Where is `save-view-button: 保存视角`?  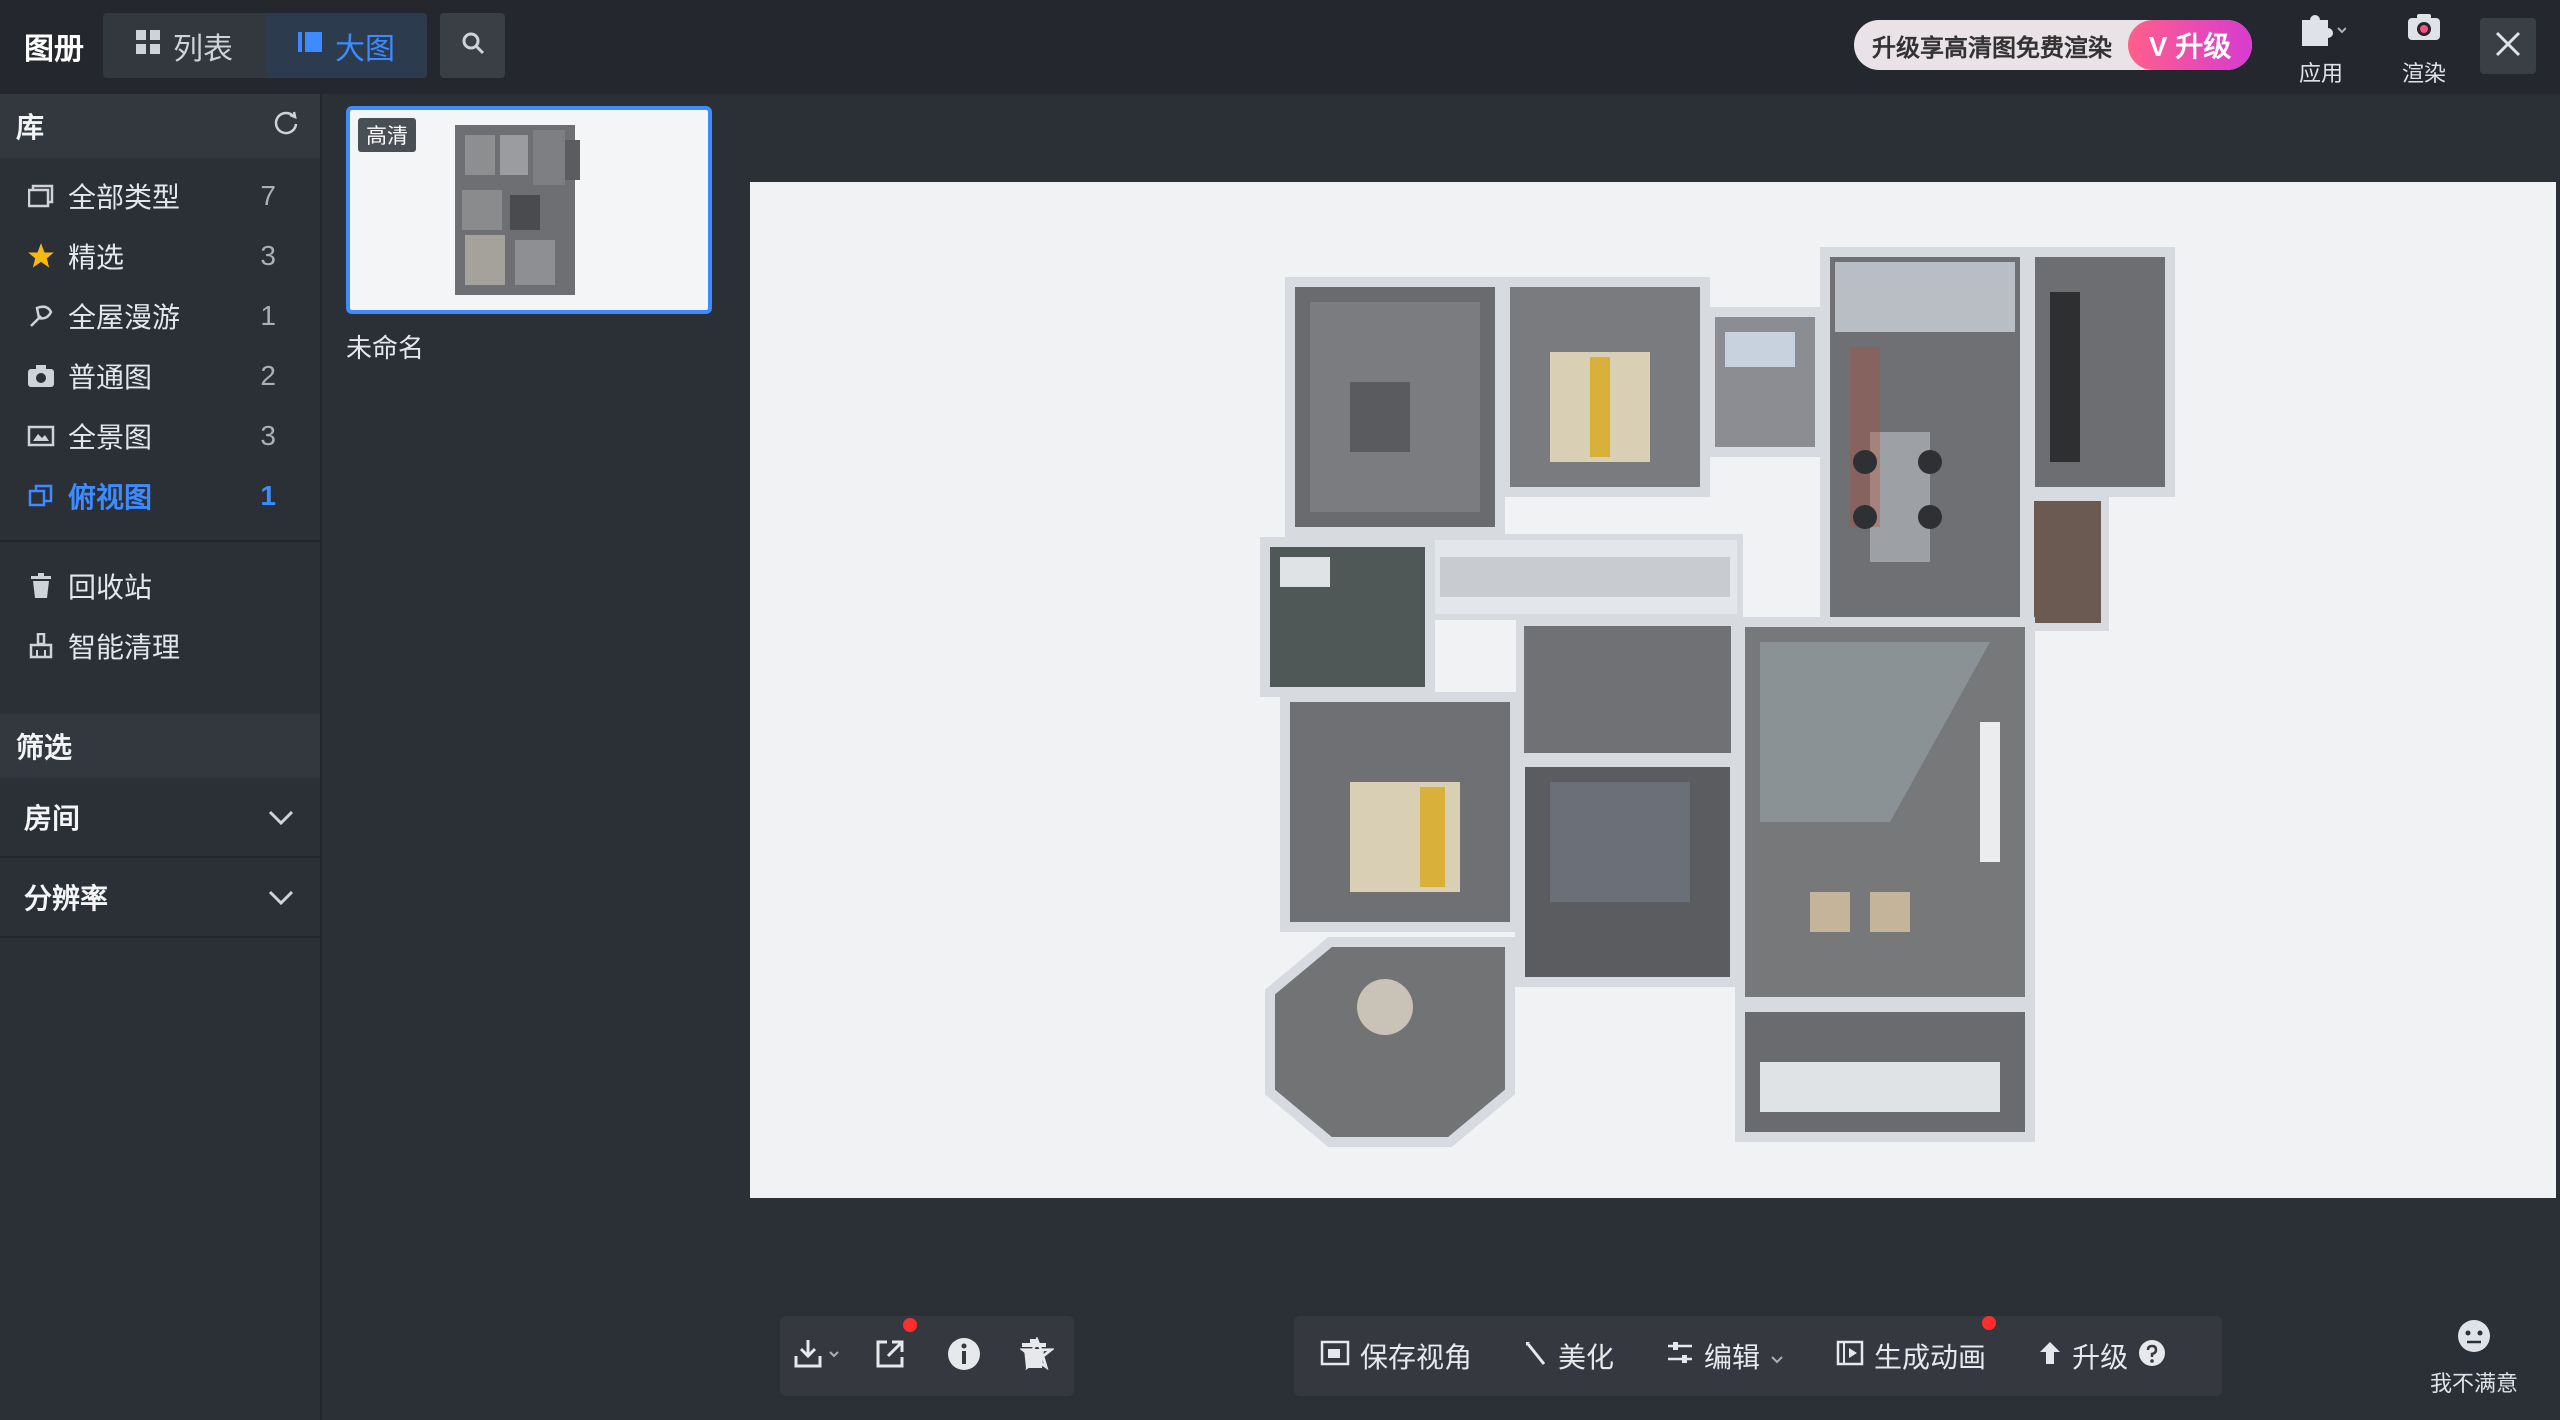 save-view-button: 保存视角 is located at coordinates (1396, 1356).